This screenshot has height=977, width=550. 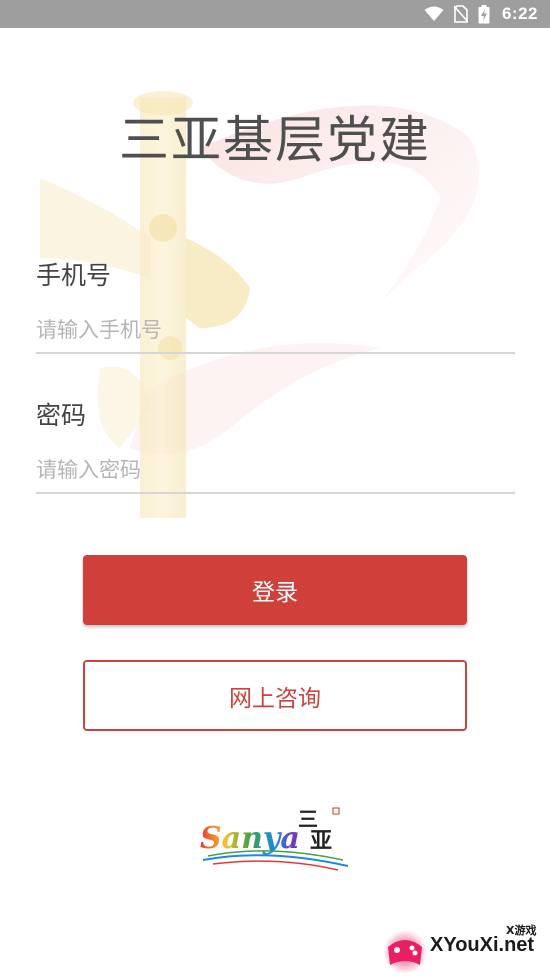 What do you see at coordinates (275, 140) in the screenshot?
I see `app-title: 三亚基层党建` at bounding box center [275, 140].